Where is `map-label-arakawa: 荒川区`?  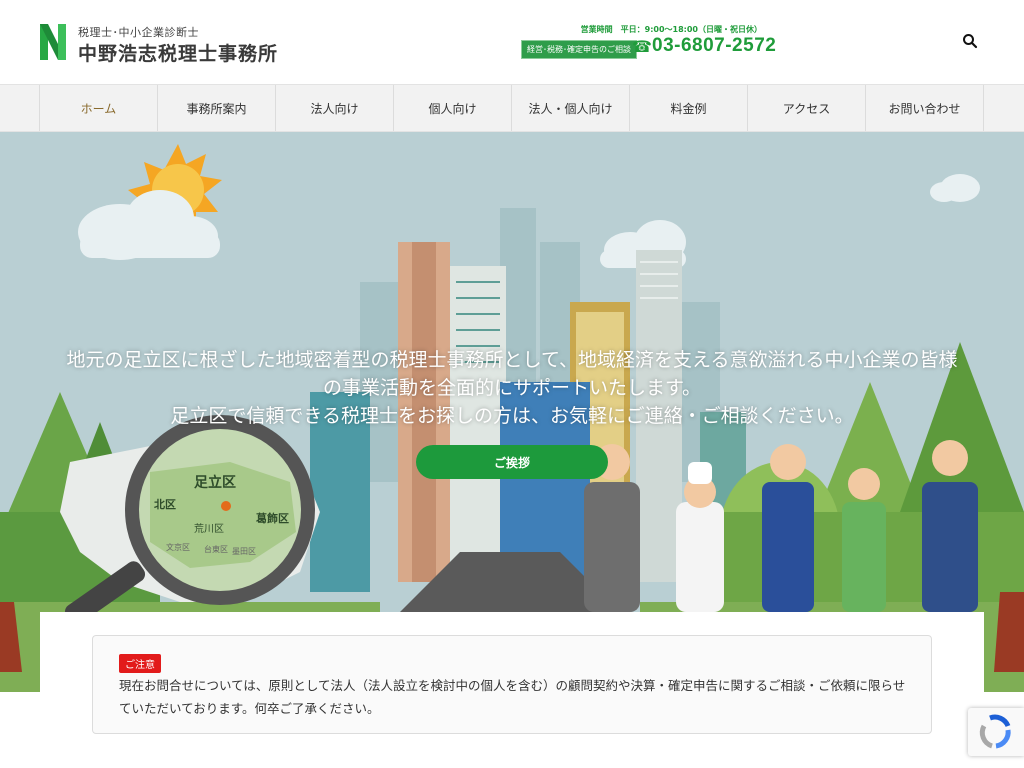
map-label-arakawa: 荒川区 is located at coordinates (209, 529).